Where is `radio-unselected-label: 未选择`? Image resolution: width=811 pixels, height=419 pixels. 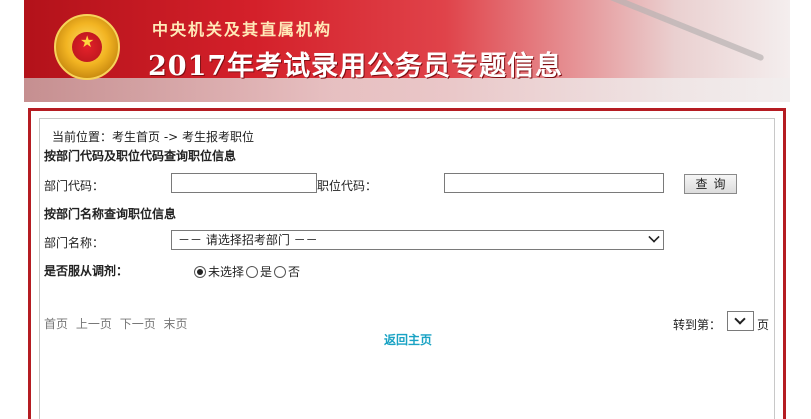
radio-unselected-label: 未选择 is located at coordinates (226, 272).